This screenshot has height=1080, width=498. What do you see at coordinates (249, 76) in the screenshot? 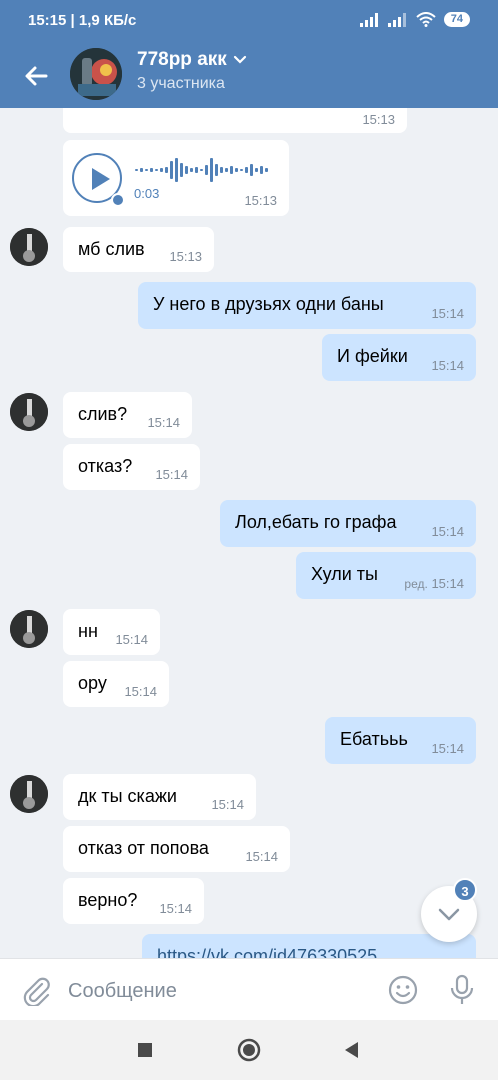
I see `chat-header: 778pp акк 3 участника` at bounding box center [249, 76].